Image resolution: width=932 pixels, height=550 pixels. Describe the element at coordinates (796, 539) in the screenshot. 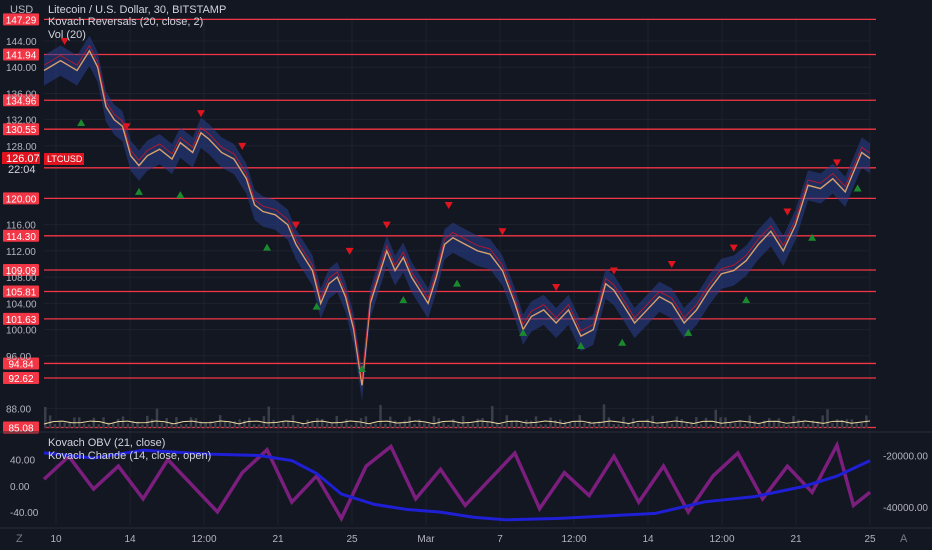

I see `x-tick-label: 21` at that location.